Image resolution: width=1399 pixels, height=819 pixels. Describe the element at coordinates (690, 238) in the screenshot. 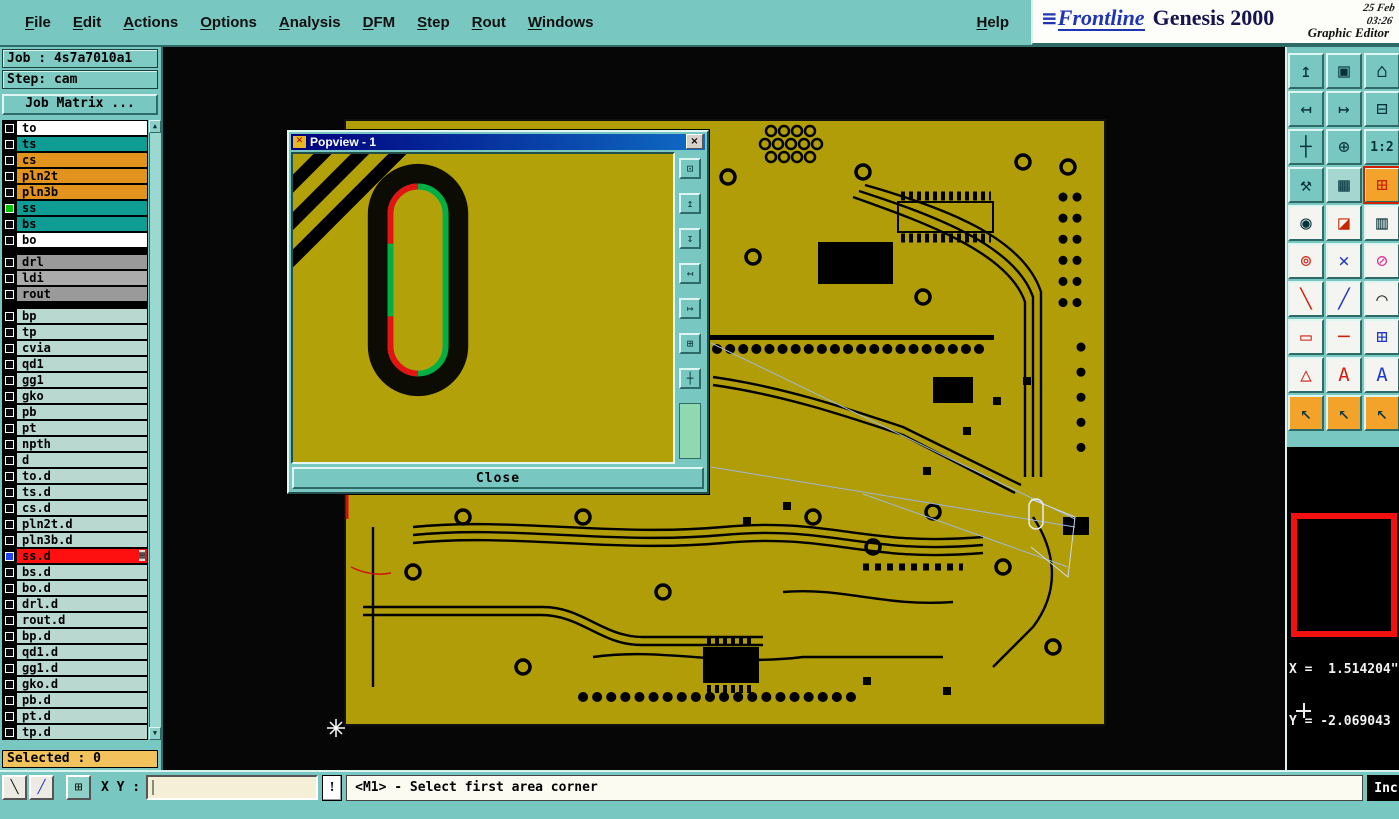

I see `popview-zoom-out-icon: ↧` at that location.